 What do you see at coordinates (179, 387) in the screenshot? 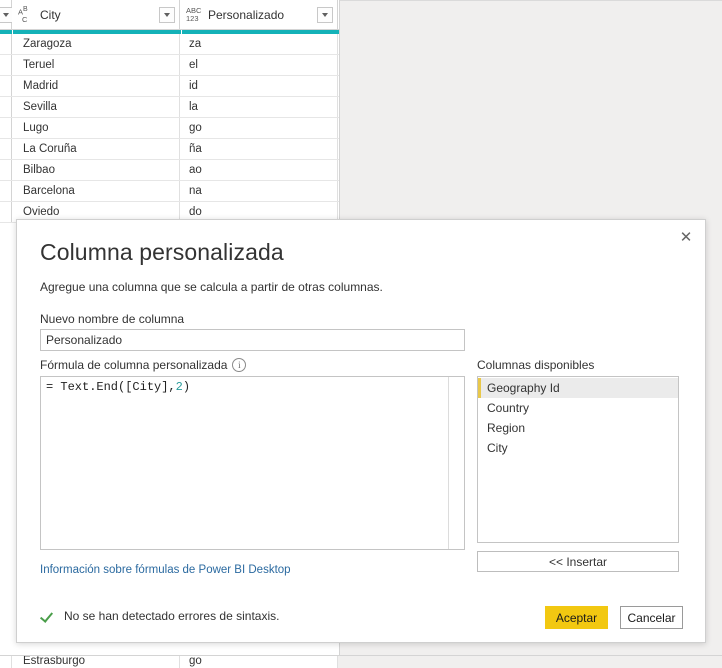
I see `formula-number: 2` at bounding box center [179, 387].